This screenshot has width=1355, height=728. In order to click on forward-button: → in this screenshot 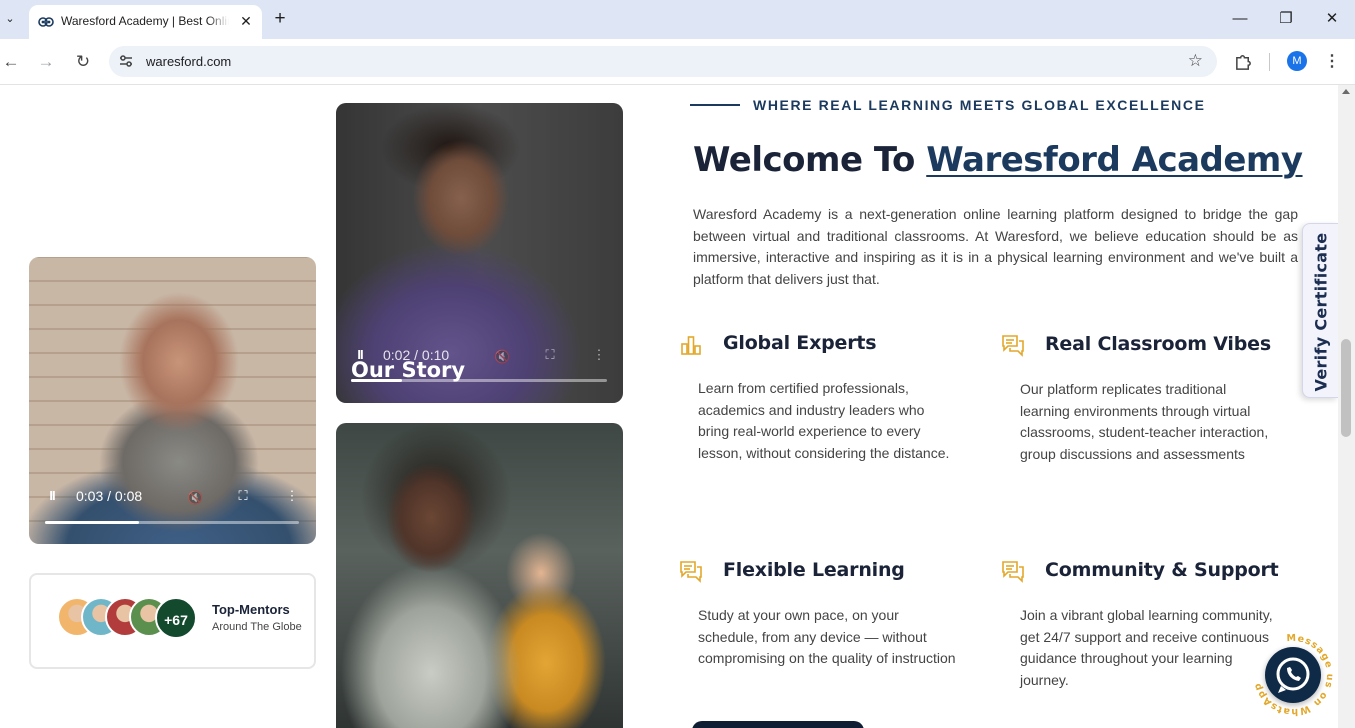, I will do `click(46, 62)`.